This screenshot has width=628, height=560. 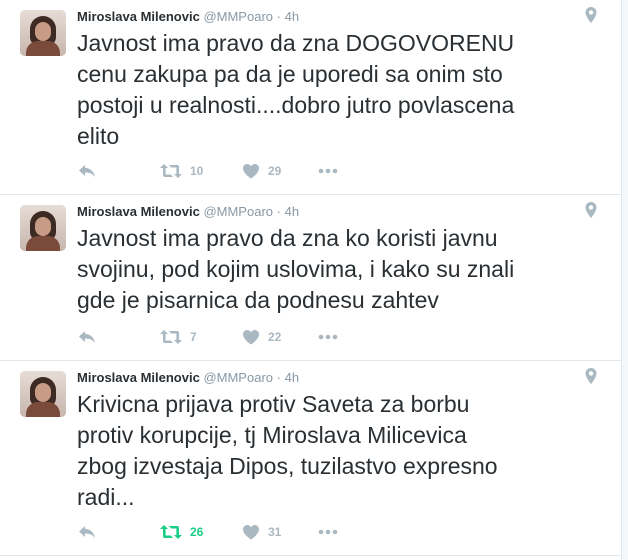 I want to click on like-button: 31, so click(x=261, y=532).